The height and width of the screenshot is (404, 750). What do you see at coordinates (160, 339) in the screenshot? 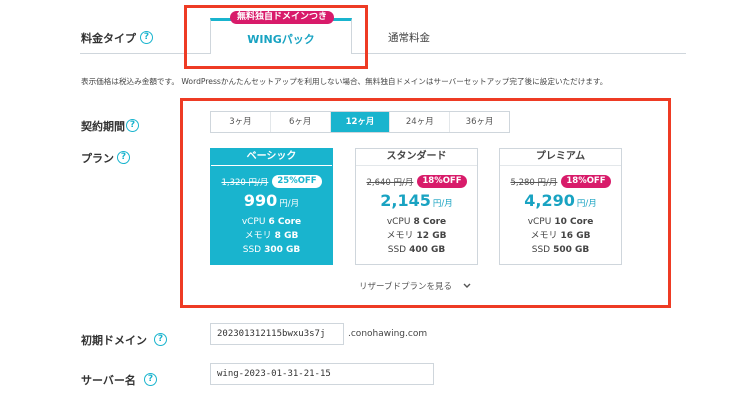
I see `initial-domain-help-icon: ?` at bounding box center [160, 339].